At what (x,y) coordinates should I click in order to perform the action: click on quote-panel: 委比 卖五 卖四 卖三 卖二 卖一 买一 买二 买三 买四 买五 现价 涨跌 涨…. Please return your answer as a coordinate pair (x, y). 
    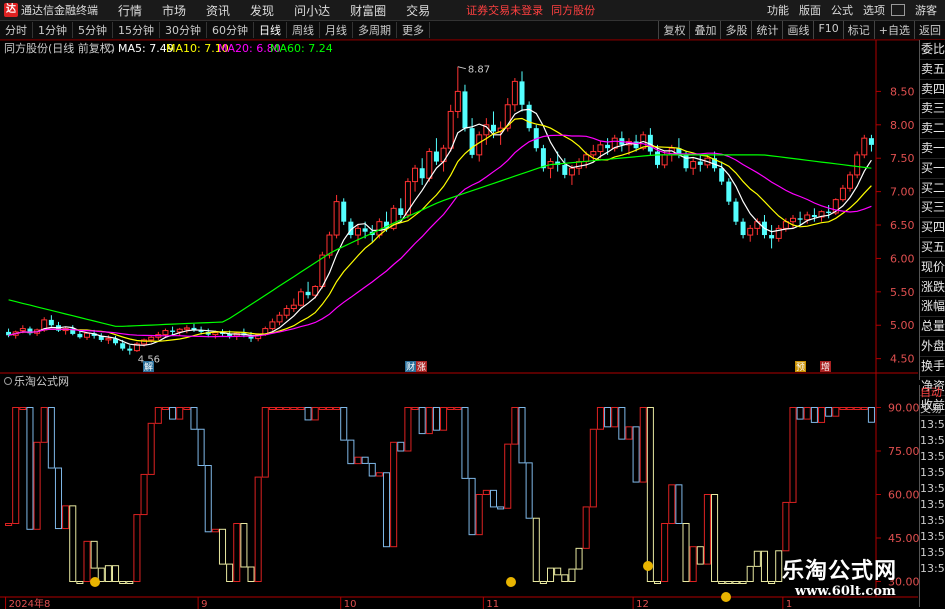
    Looking at the image, I should click on (932, 228).